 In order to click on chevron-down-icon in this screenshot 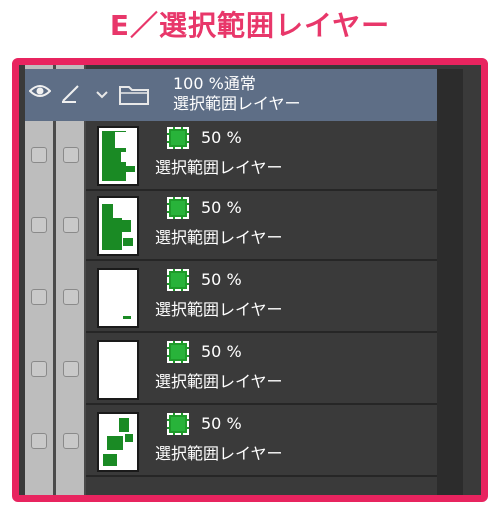, I will do `click(102, 94)`.